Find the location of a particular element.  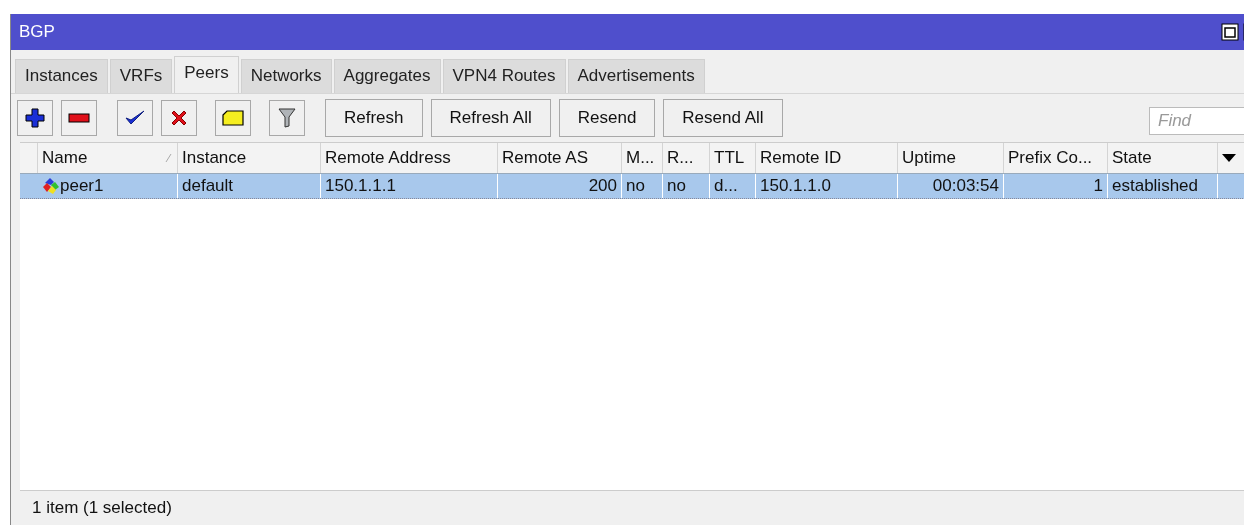

tab: Advertisements is located at coordinates (636, 76).